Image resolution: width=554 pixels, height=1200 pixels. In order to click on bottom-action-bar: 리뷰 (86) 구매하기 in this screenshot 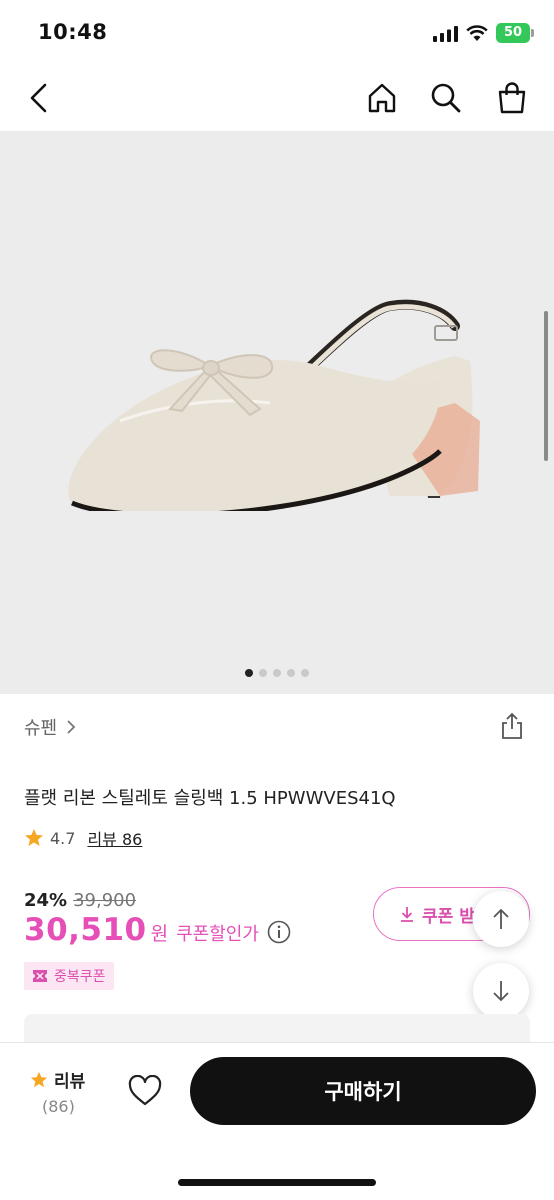, I will do `click(277, 1121)`.